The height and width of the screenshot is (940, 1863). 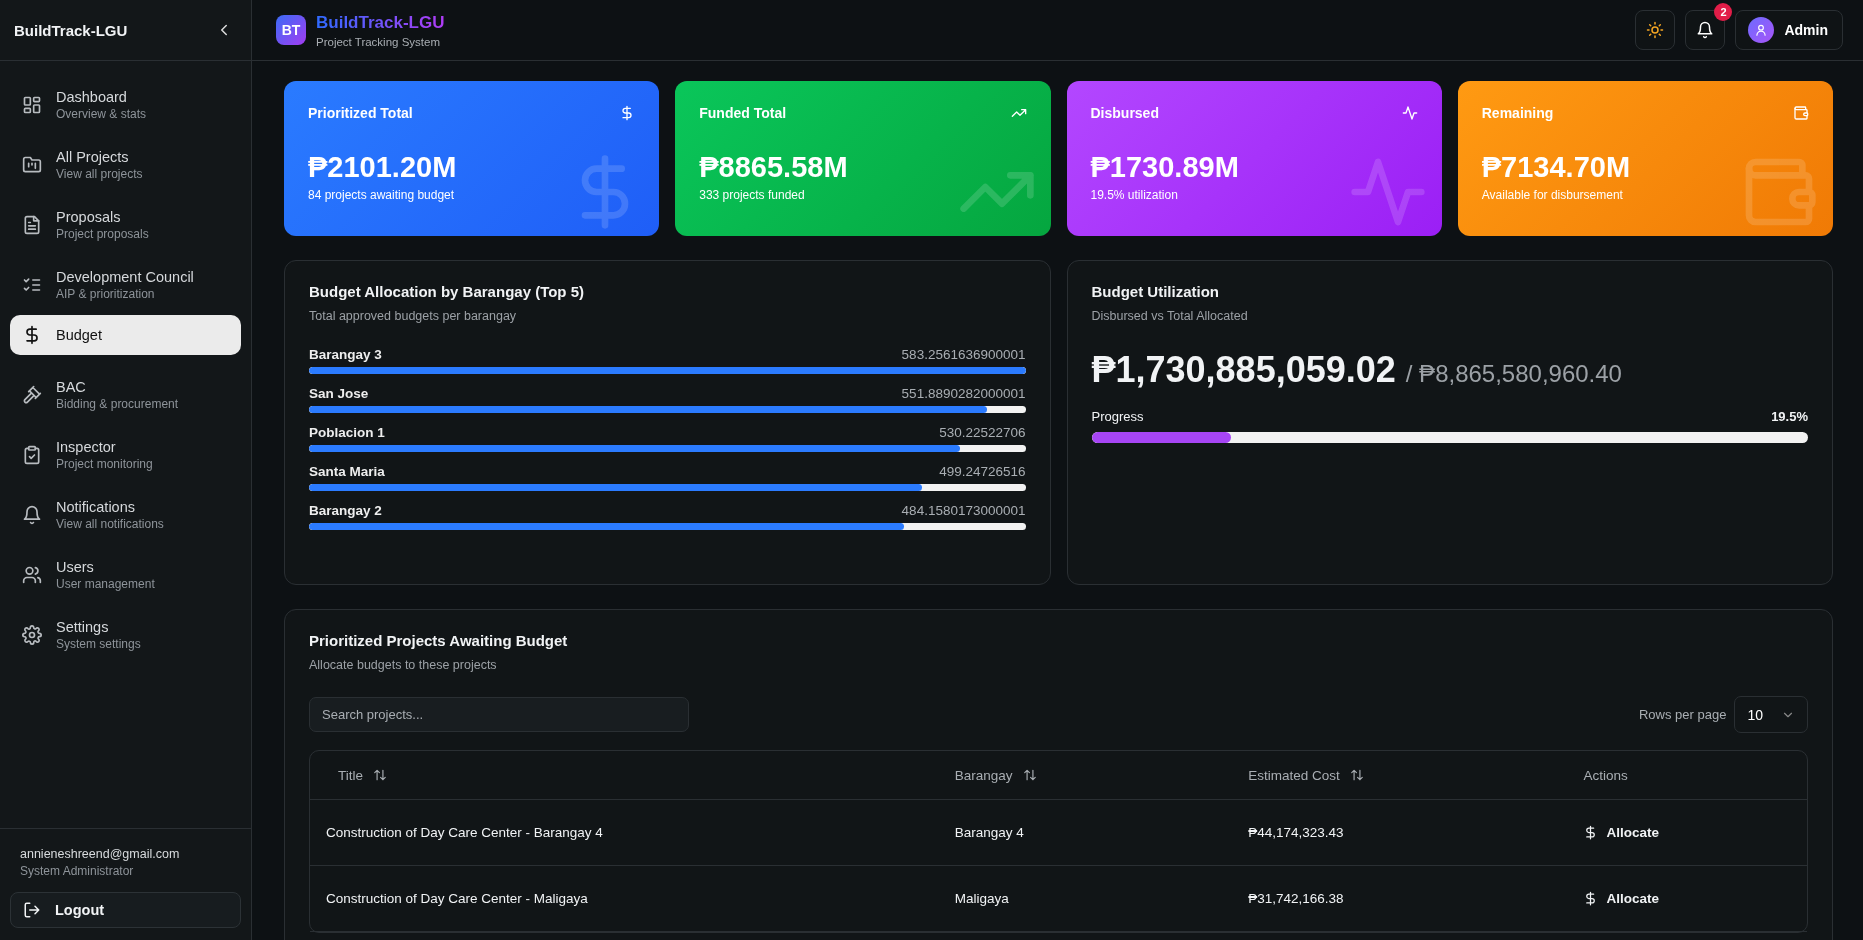 What do you see at coordinates (32, 165) in the screenshot?
I see `folder-icon` at bounding box center [32, 165].